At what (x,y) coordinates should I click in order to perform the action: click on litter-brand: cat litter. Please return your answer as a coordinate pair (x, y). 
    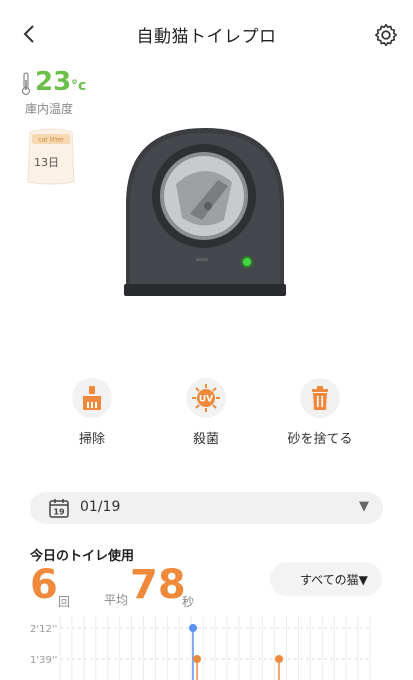
    Looking at the image, I should click on (51, 140).